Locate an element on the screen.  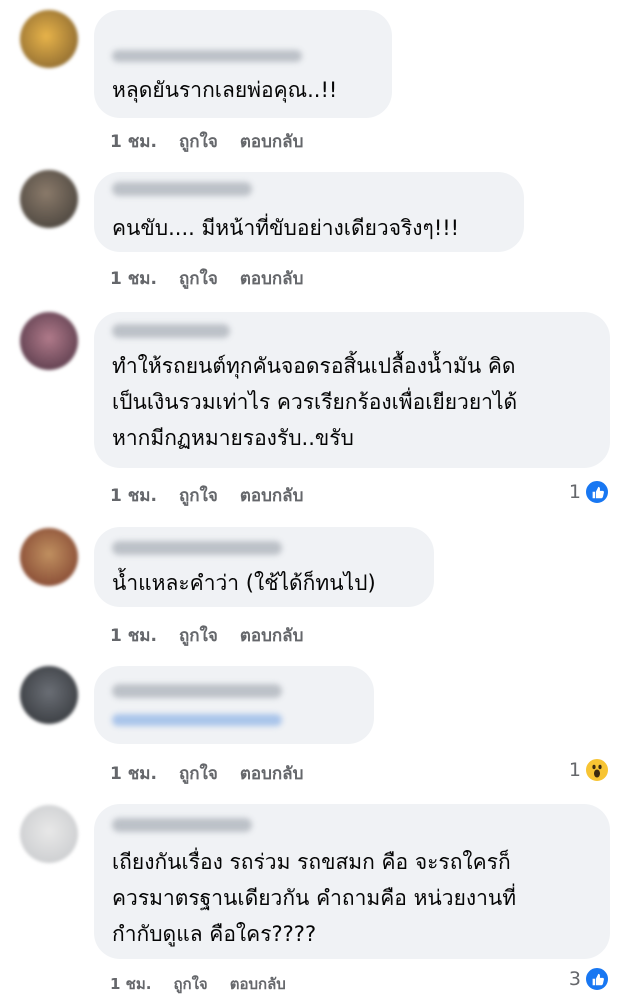
reaction-summary: 3 is located at coordinates (589, 979).